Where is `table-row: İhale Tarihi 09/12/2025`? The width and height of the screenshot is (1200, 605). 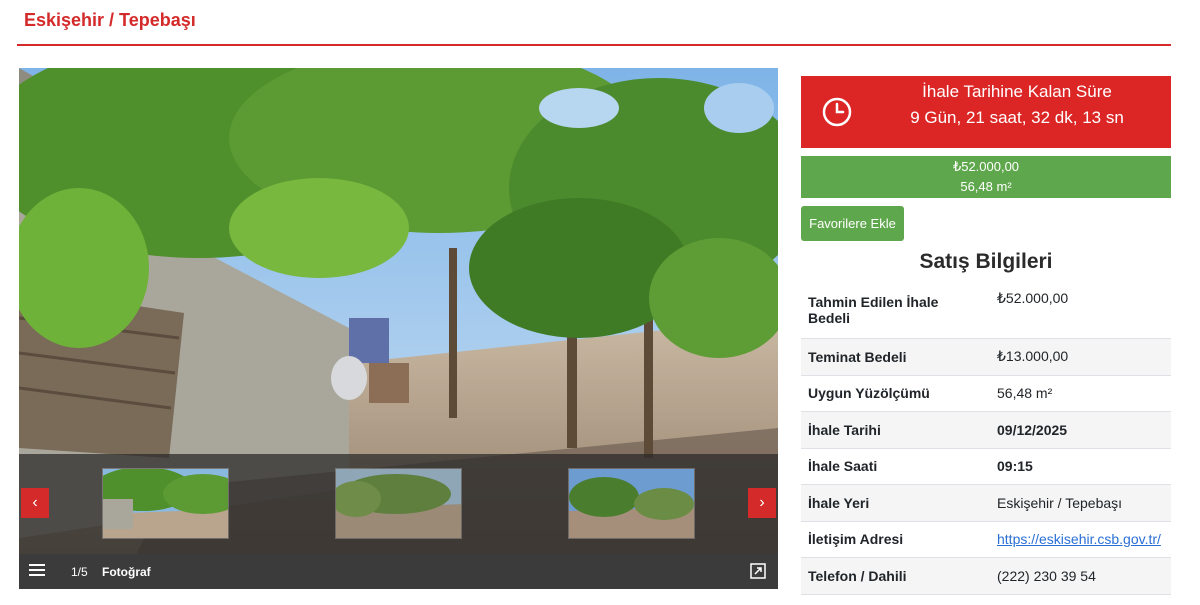 table-row: İhale Tarihi 09/12/2025 is located at coordinates (986, 430).